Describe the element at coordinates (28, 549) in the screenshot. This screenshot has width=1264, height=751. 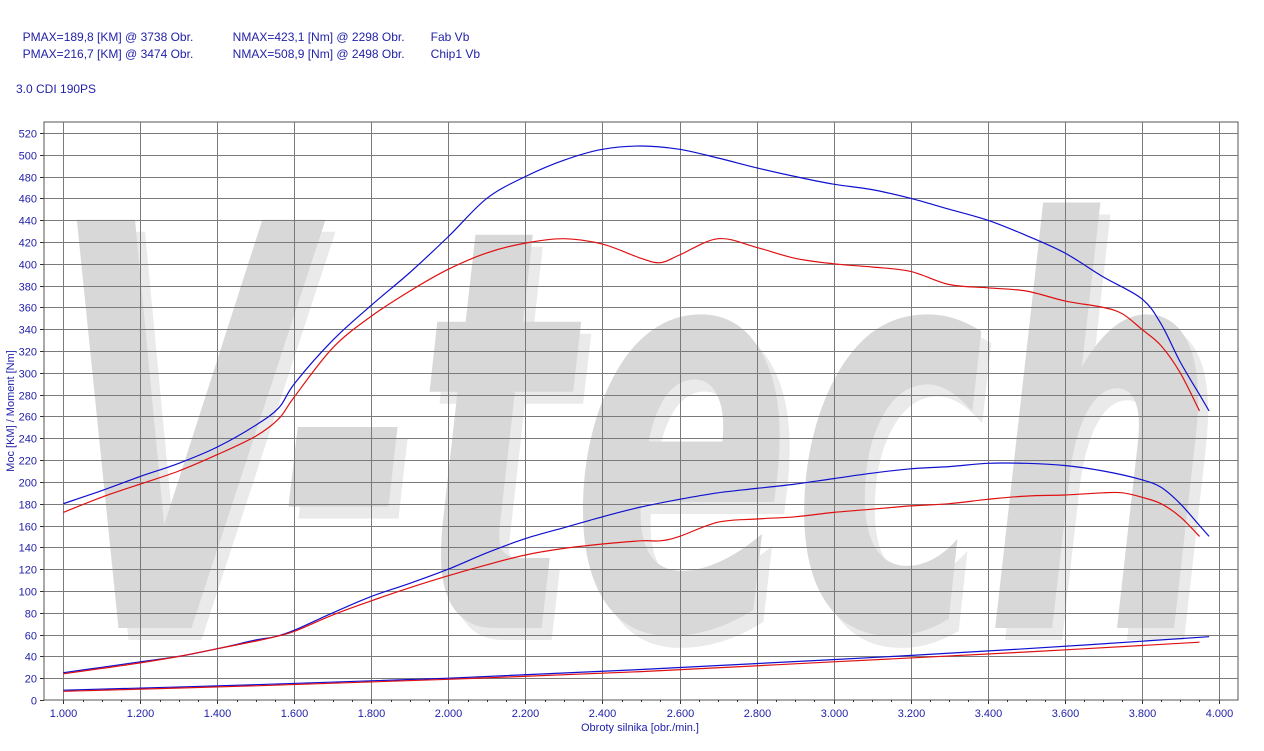
I see `y-tick-label: 140` at that location.